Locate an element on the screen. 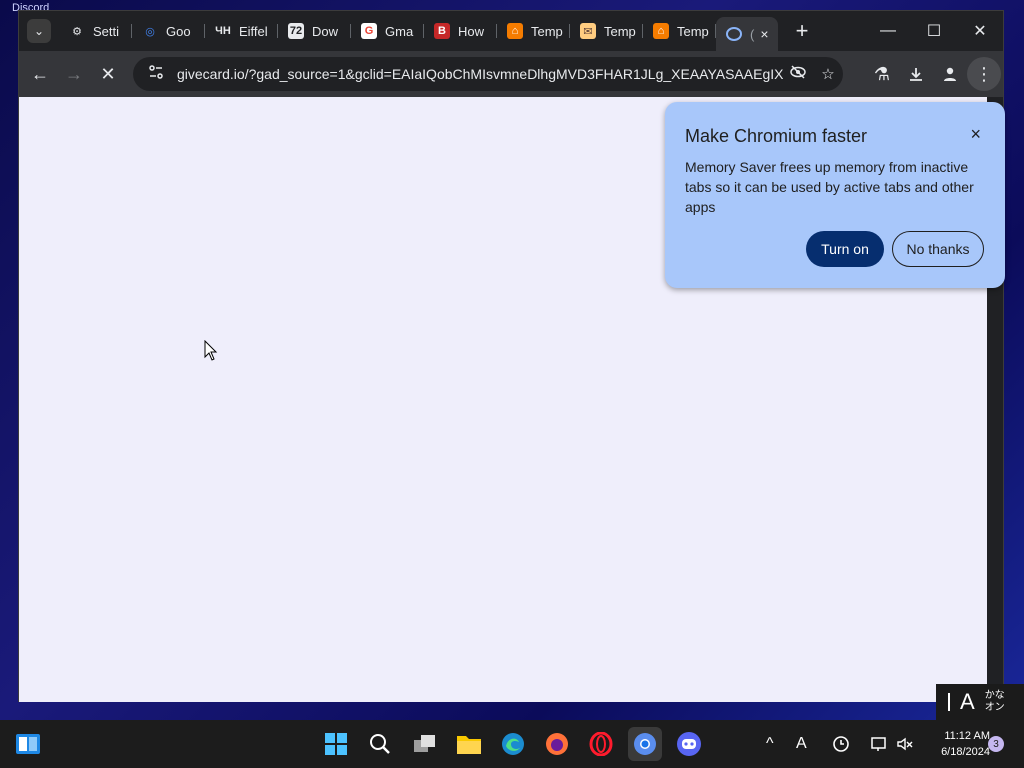  tab-7: ⌂ Temp is located at coordinates (533, 31).